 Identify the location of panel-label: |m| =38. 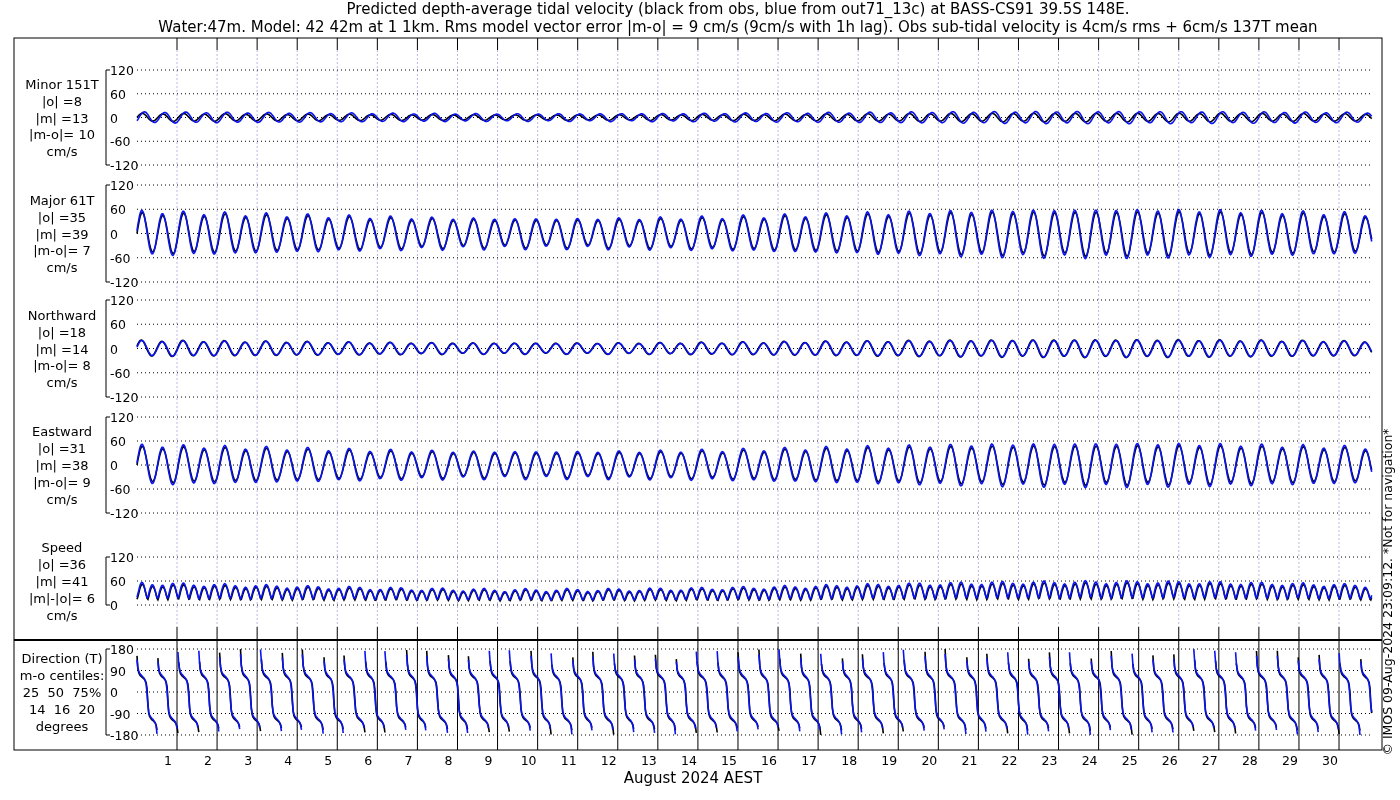
(62, 465).